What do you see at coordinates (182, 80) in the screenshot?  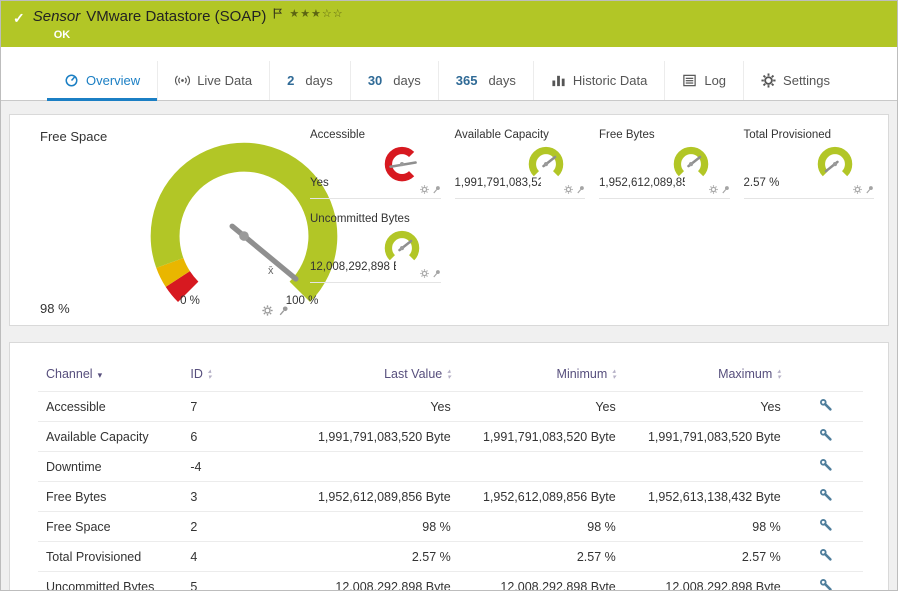 I see `live-data-icon` at bounding box center [182, 80].